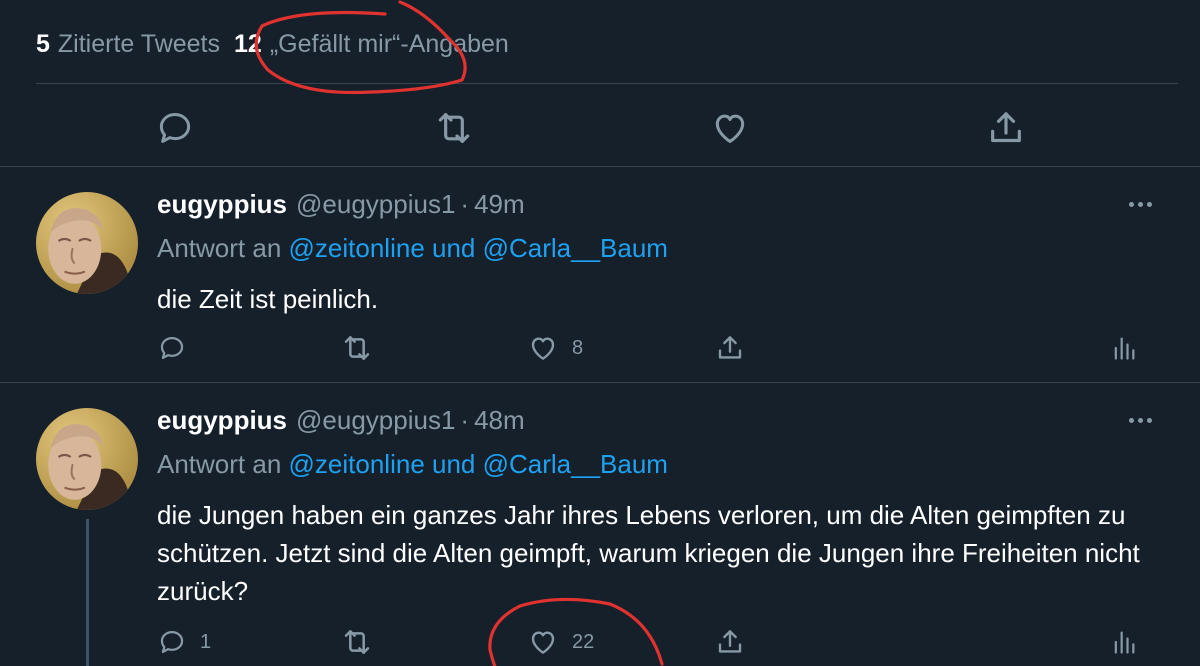  What do you see at coordinates (607, 83) in the screenshot?
I see `stats-divider` at bounding box center [607, 83].